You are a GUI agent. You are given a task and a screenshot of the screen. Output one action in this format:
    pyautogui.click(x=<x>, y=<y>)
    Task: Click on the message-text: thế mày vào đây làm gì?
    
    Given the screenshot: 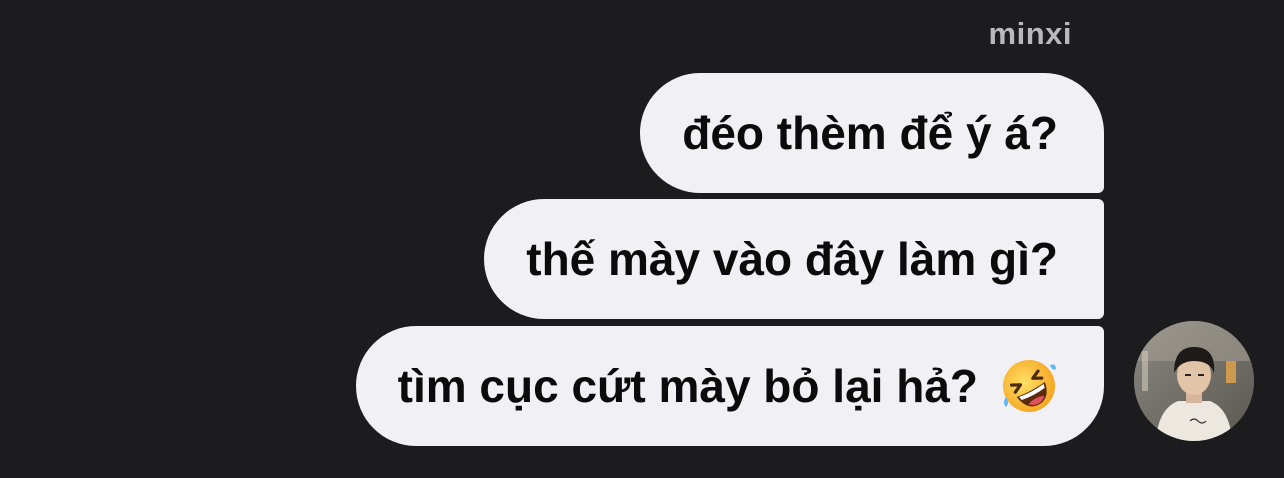 What is the action you would take?
    pyautogui.click(x=792, y=259)
    